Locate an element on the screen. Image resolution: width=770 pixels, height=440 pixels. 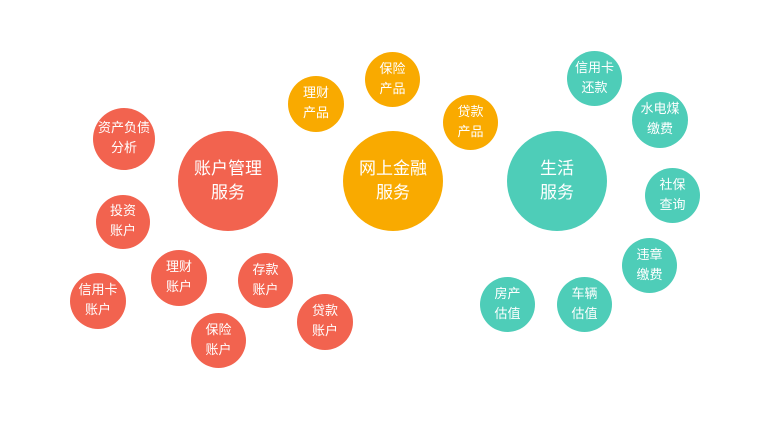
hub-account-management-label: 账户管理 服务 is located at coordinates (228, 181).